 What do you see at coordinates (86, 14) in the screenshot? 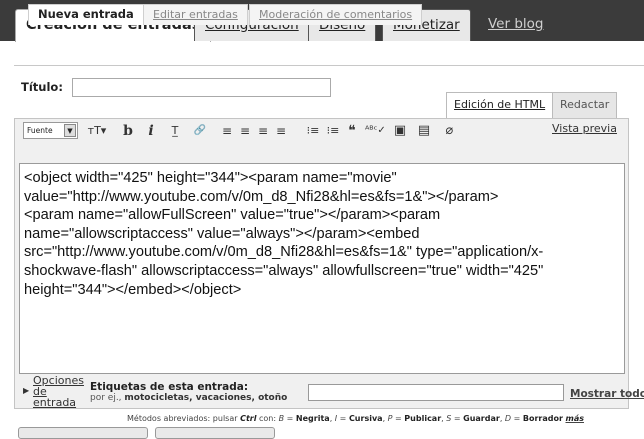
I see `subtab-nueva-entrada: Nueva entrada` at bounding box center [86, 14].